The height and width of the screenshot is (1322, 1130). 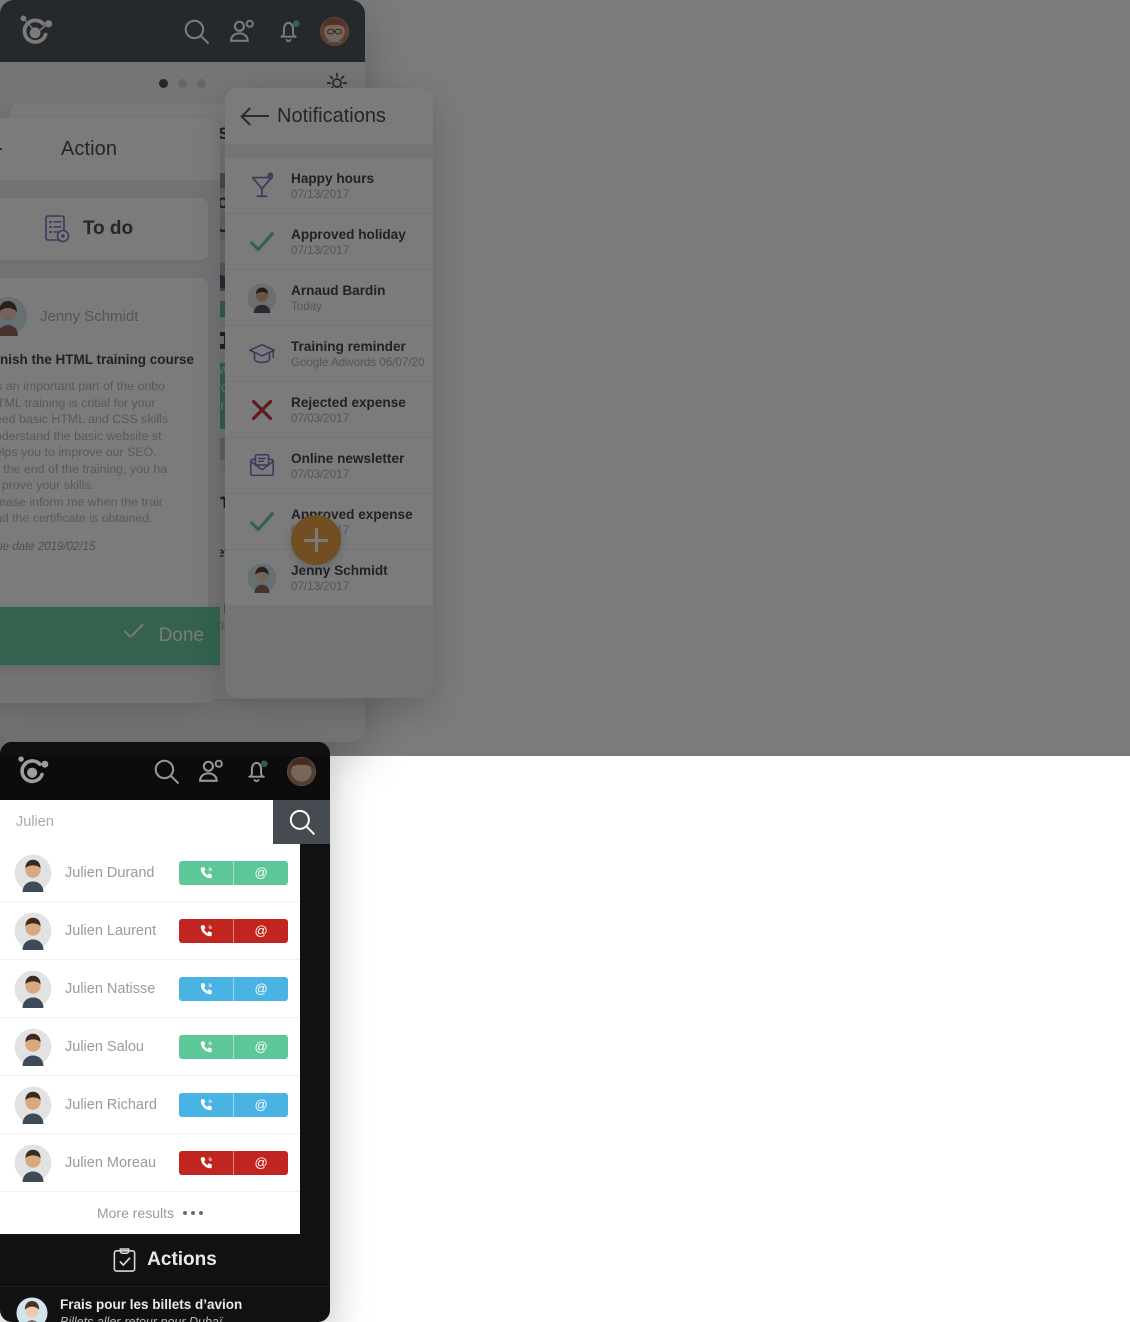 I want to click on notification-title: Arnaud Bardin, so click(x=338, y=290).